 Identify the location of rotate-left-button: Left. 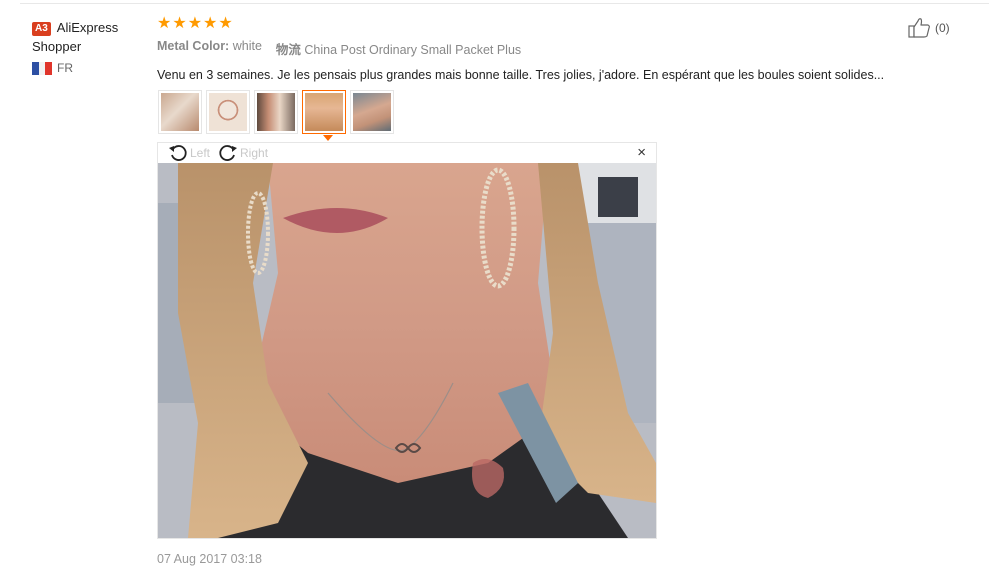
(189, 153).